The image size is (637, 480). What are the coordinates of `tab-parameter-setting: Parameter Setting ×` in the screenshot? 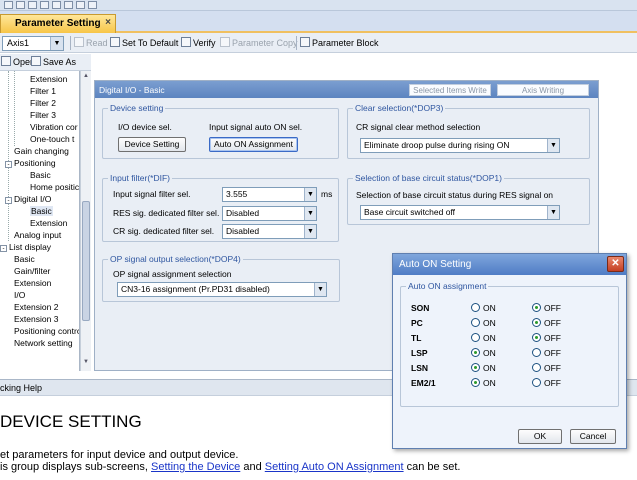 It's located at (58, 23).